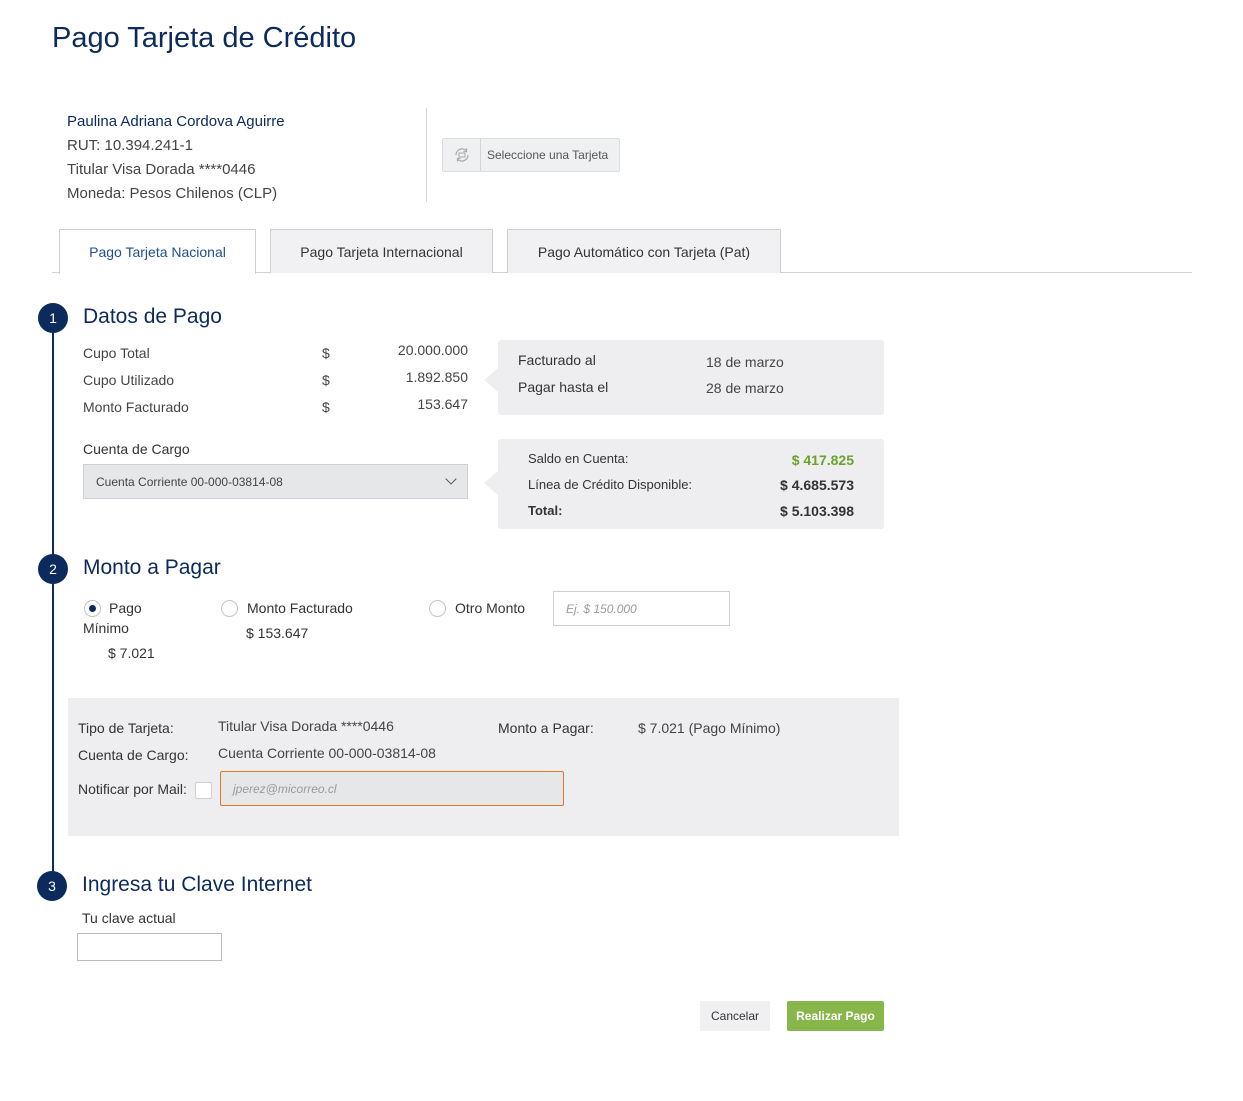 The height and width of the screenshot is (1101, 1243). I want to click on otro-monto-label: Otro Monto, so click(490, 608).